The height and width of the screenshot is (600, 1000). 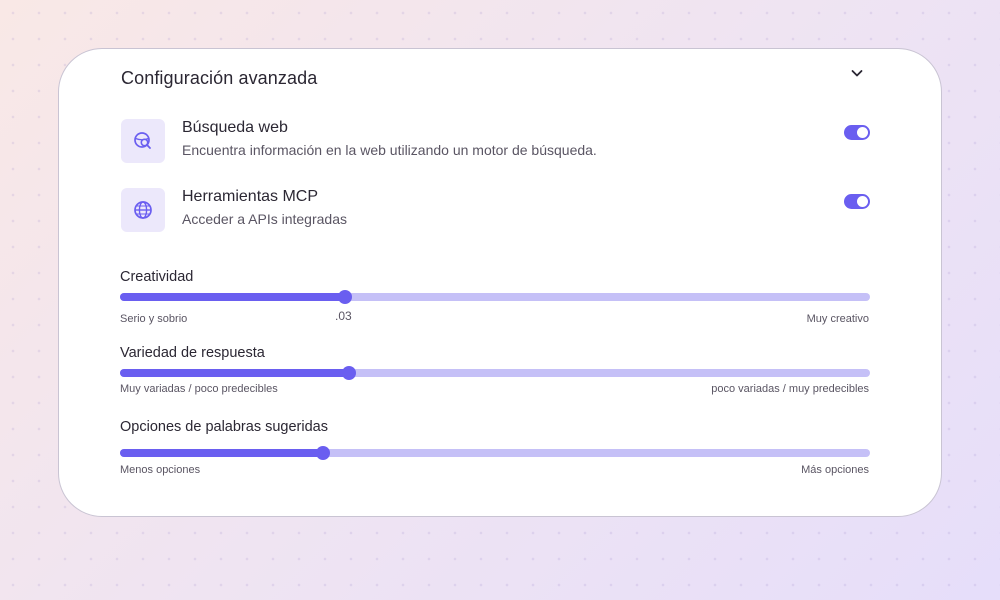 What do you see at coordinates (219, 78) in the screenshot?
I see `panel-title: Configuración avanzada` at bounding box center [219, 78].